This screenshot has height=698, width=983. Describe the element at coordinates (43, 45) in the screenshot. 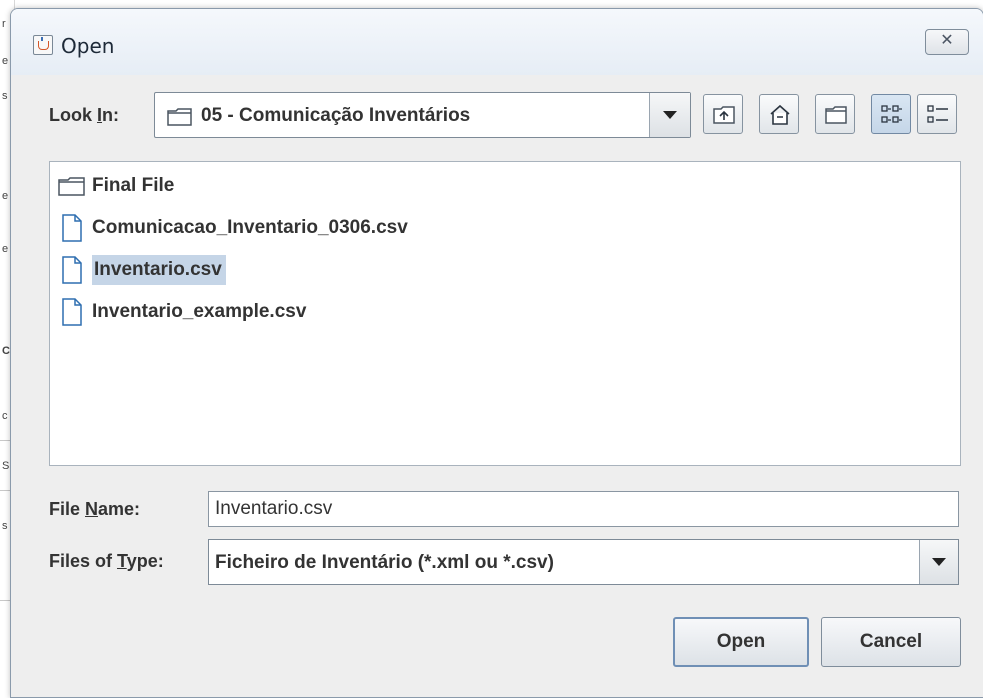

I see `java-cup-icon` at that location.